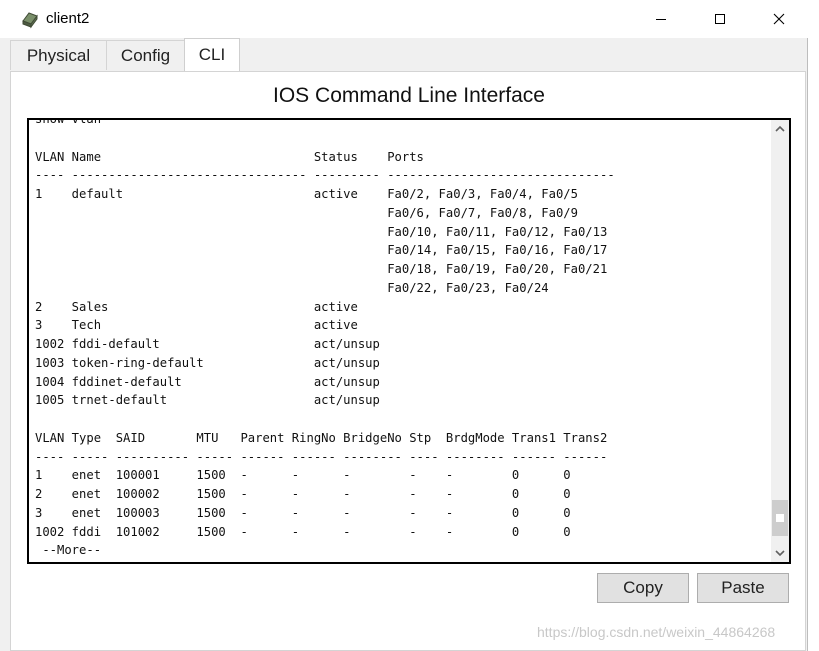 This screenshot has width=819, height=651. I want to click on console-line: Fa0/6, Fa0/7, Fa0/8, Fa0/9, so click(306, 212).